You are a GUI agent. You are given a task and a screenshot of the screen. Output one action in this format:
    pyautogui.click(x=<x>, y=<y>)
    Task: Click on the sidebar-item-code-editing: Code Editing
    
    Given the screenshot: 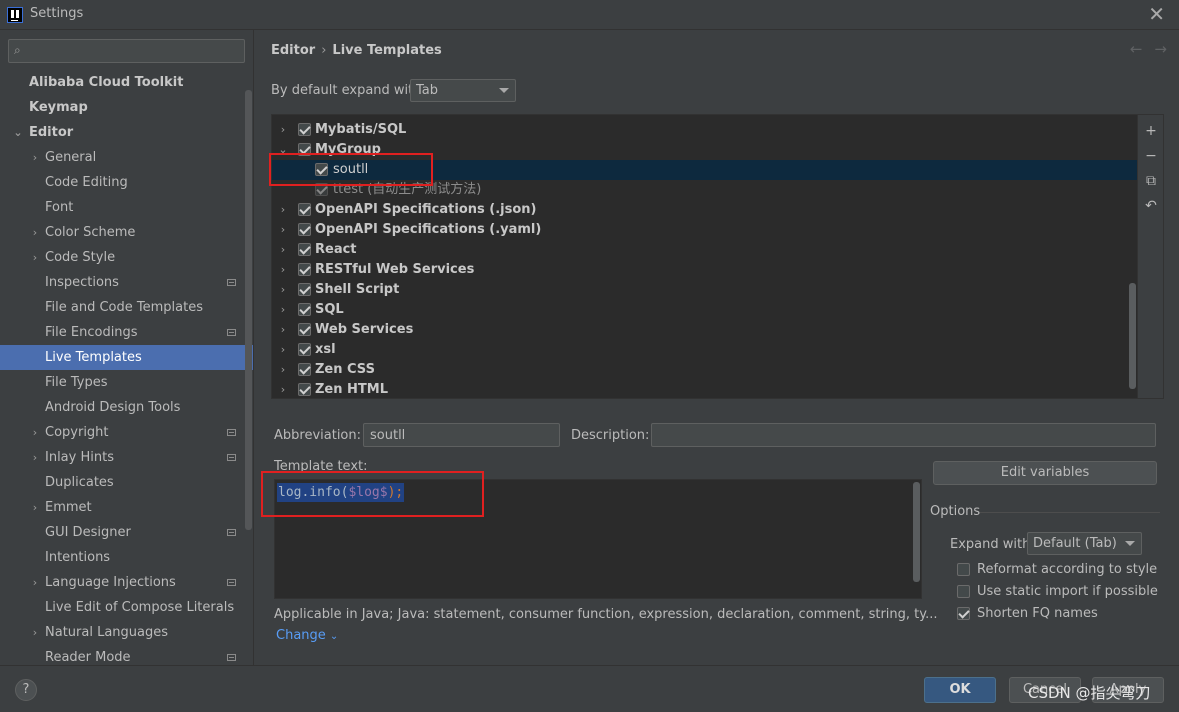 What is the action you would take?
    pyautogui.click(x=126, y=182)
    